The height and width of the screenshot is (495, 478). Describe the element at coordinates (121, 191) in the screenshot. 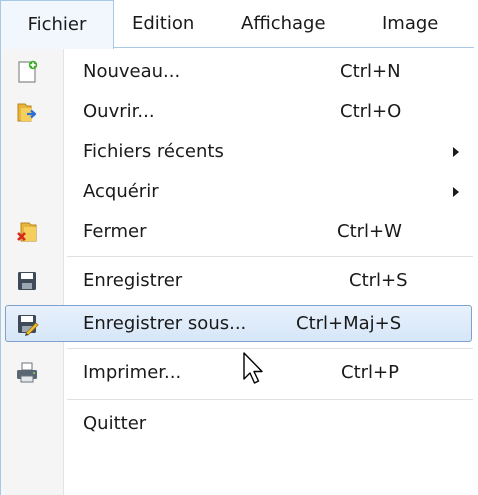

I see `menu-item-label: Acquérir` at that location.